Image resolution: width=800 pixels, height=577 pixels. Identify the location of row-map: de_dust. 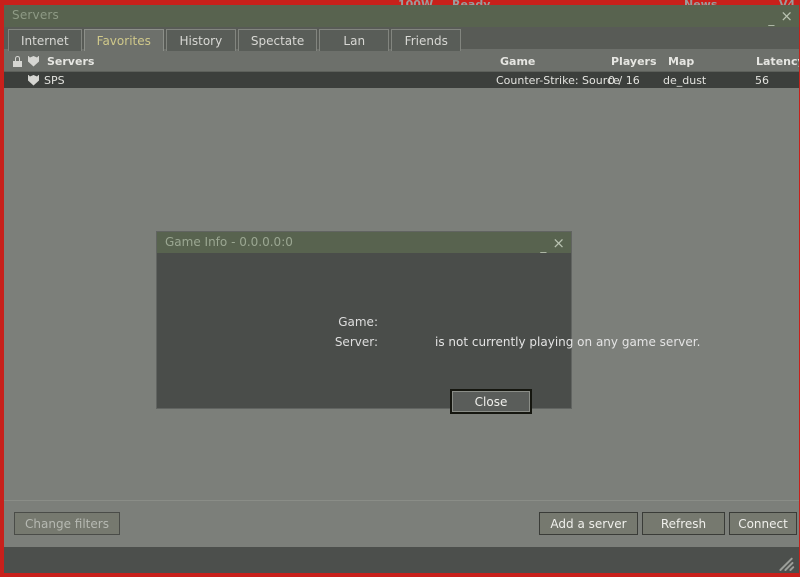
(685, 80).